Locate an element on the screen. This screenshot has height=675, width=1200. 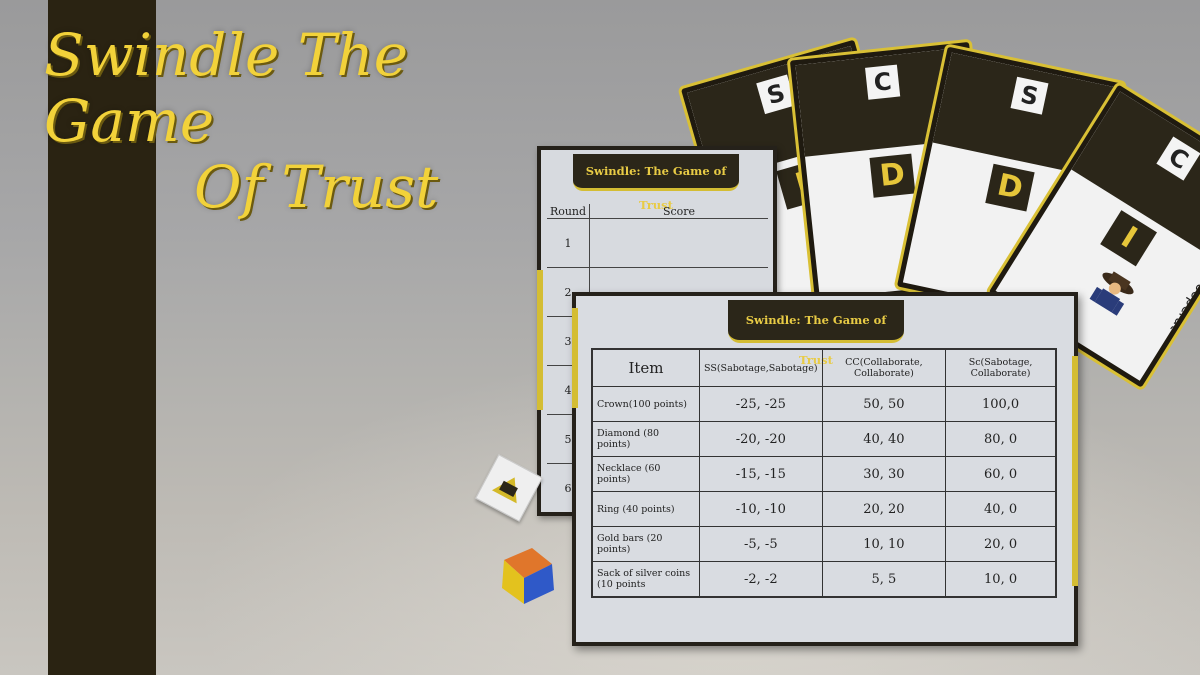
ss-value: -20, -20 is located at coordinates (761, 439).